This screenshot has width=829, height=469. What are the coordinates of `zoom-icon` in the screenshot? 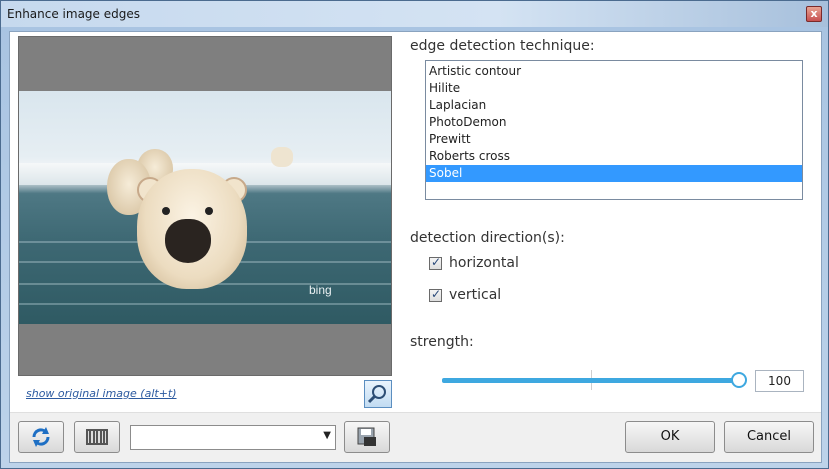 It's located at (376, 394).